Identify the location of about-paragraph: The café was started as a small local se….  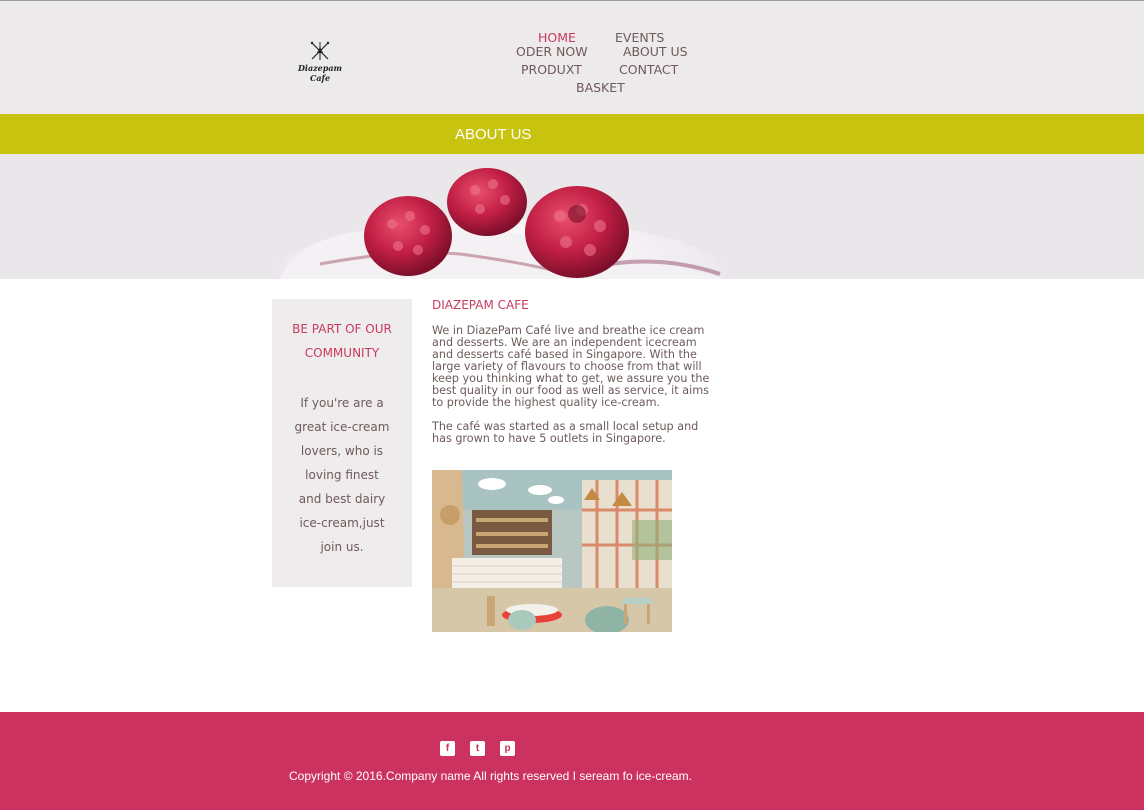
(565, 432).